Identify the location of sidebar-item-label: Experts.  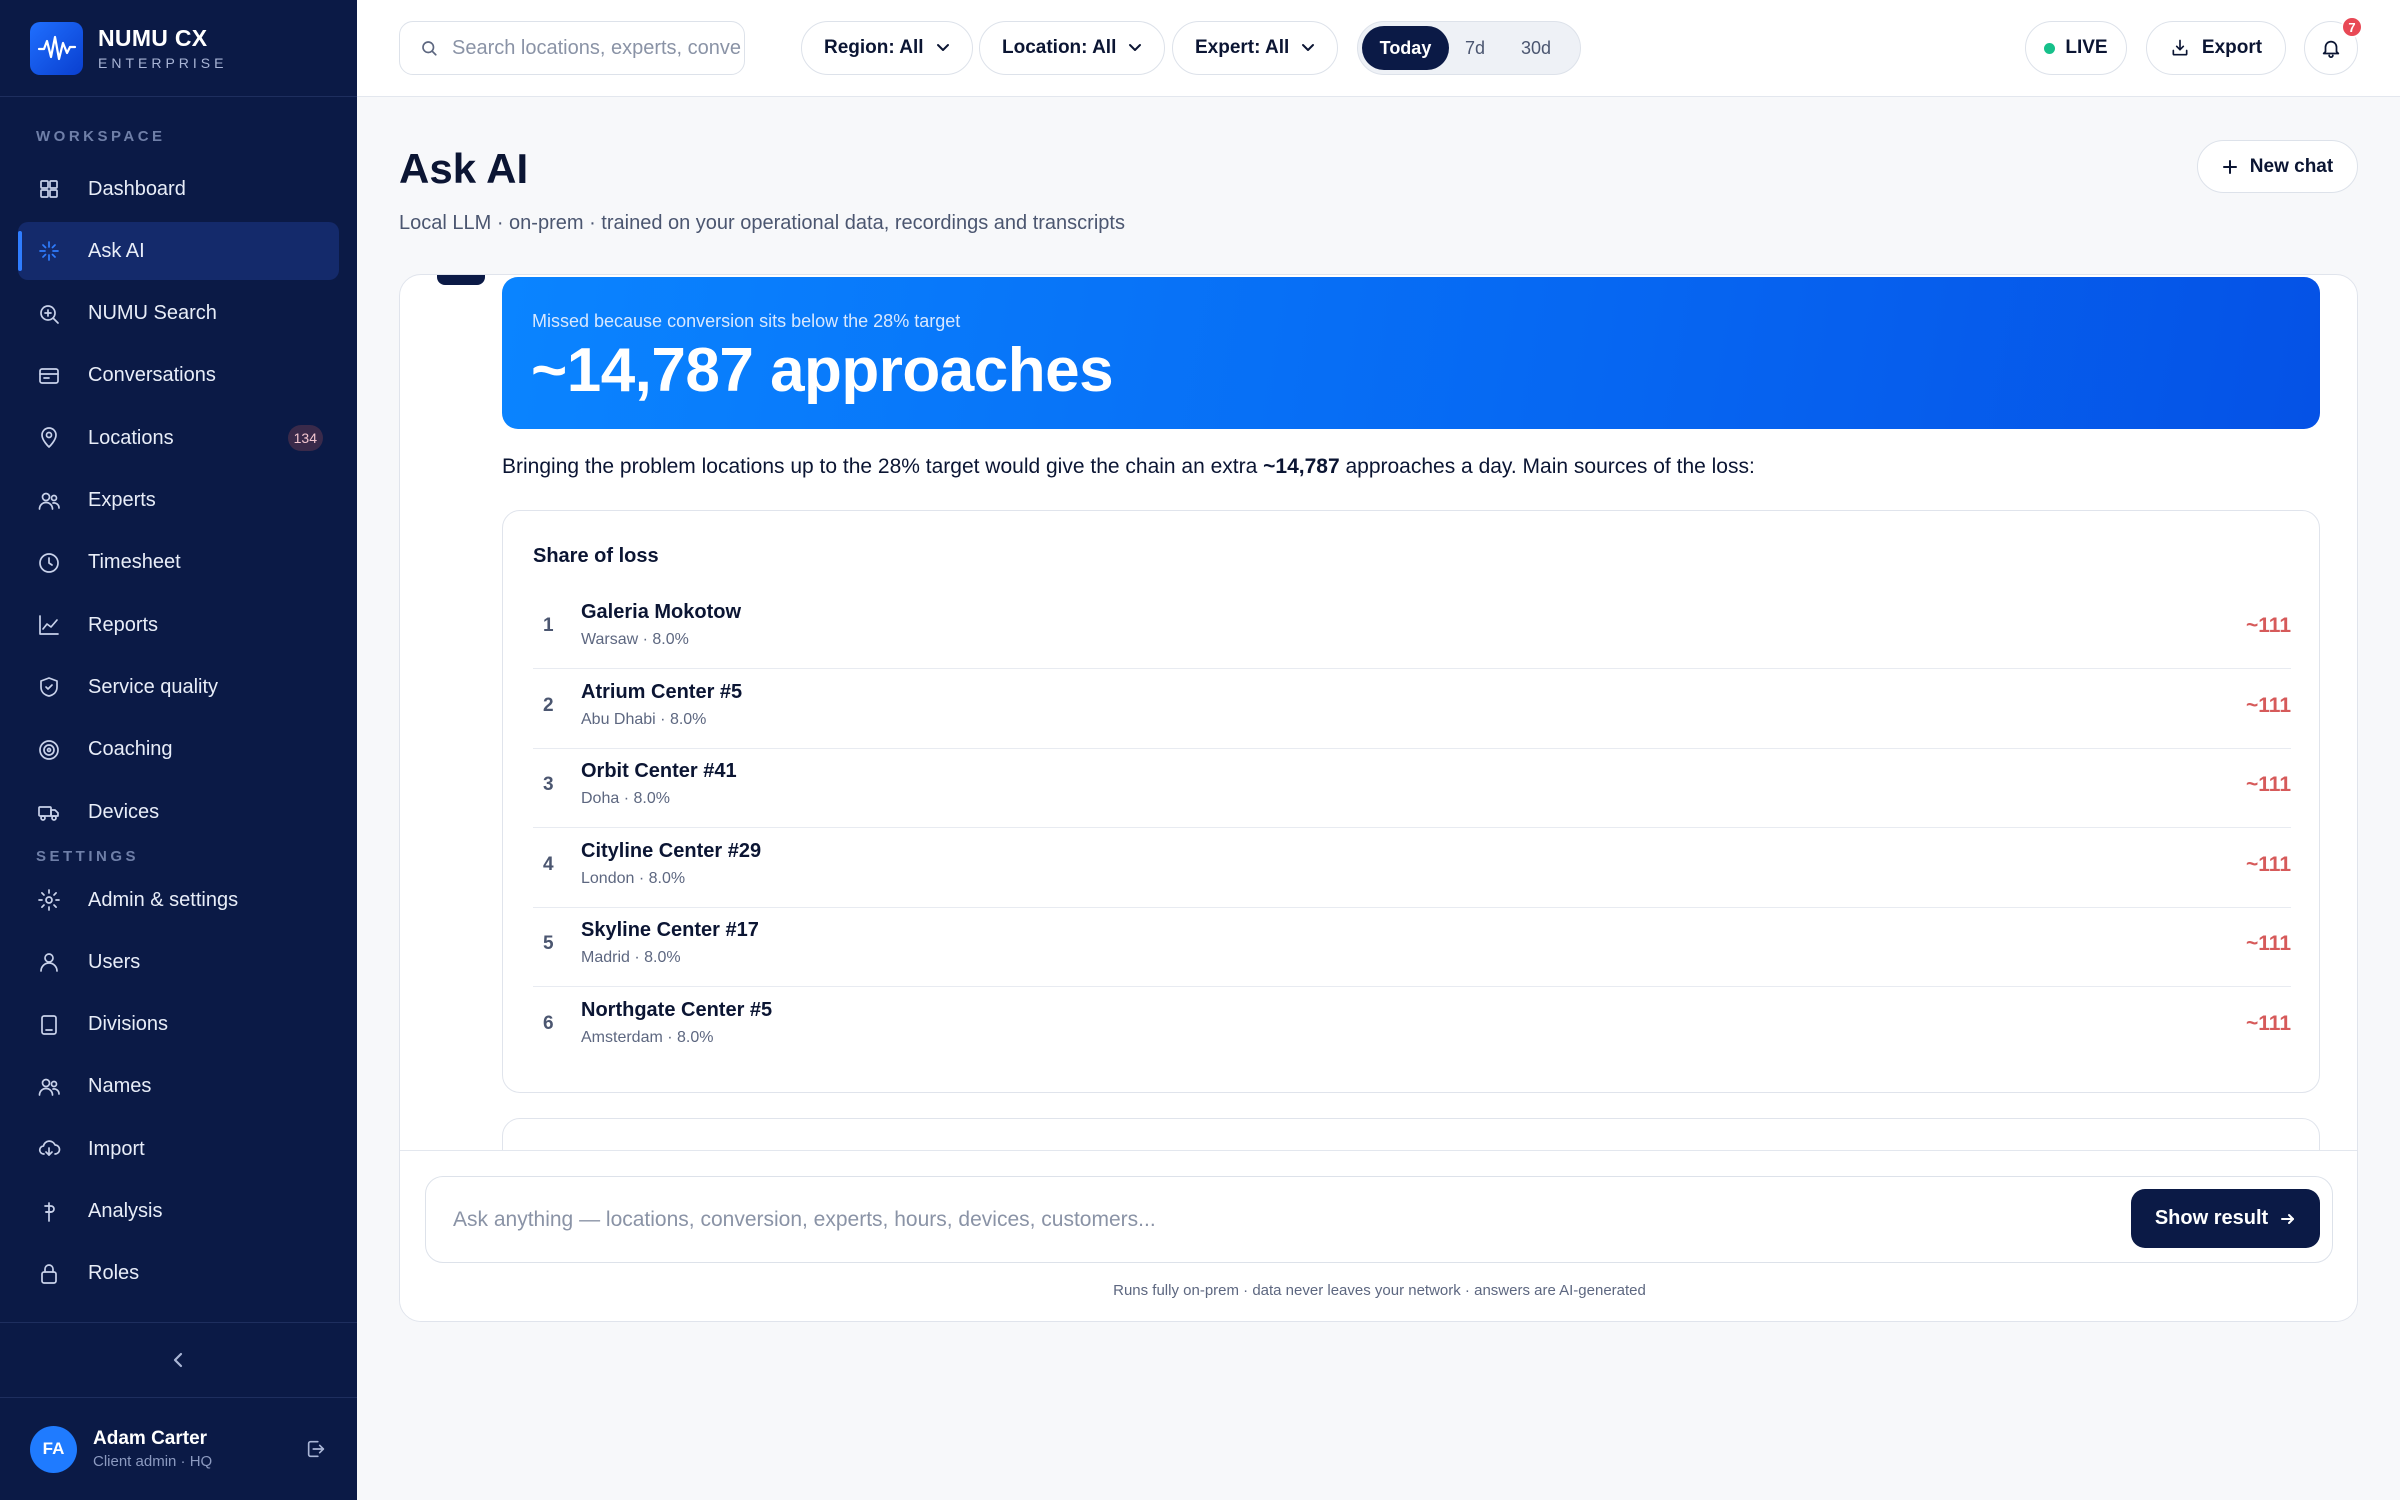
(122, 500).